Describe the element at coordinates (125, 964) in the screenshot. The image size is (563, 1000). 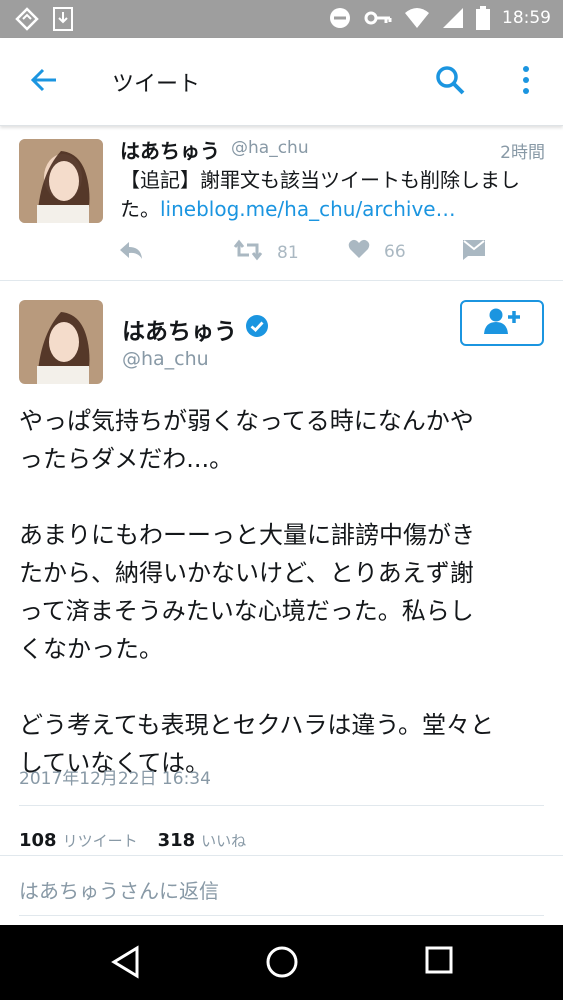
I see `nav-back-icon` at that location.